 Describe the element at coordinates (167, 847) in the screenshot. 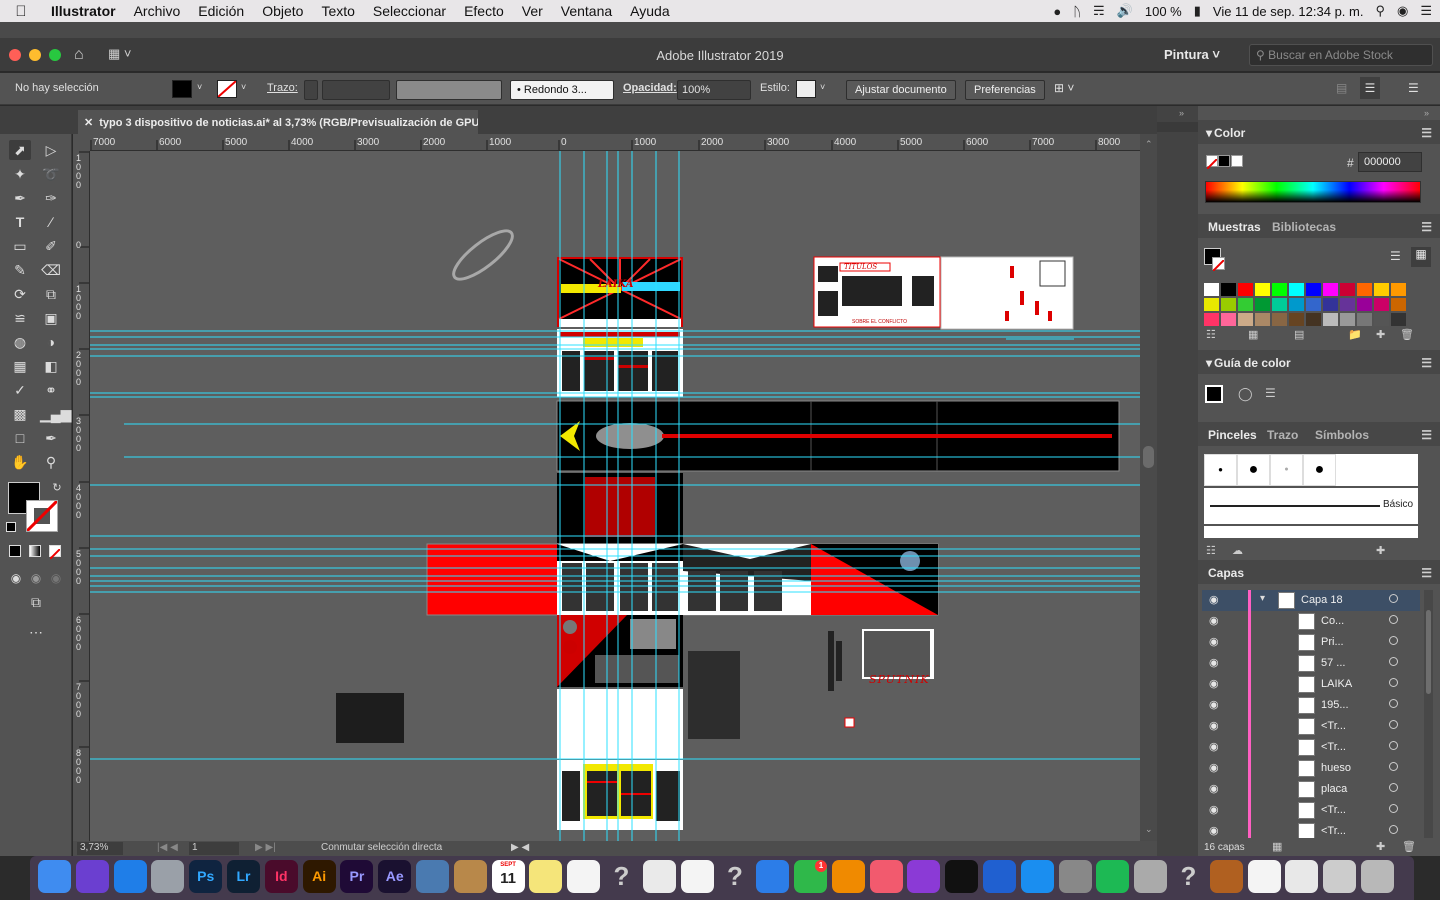

I see `first-artboard-icon: |◀ ◀` at that location.